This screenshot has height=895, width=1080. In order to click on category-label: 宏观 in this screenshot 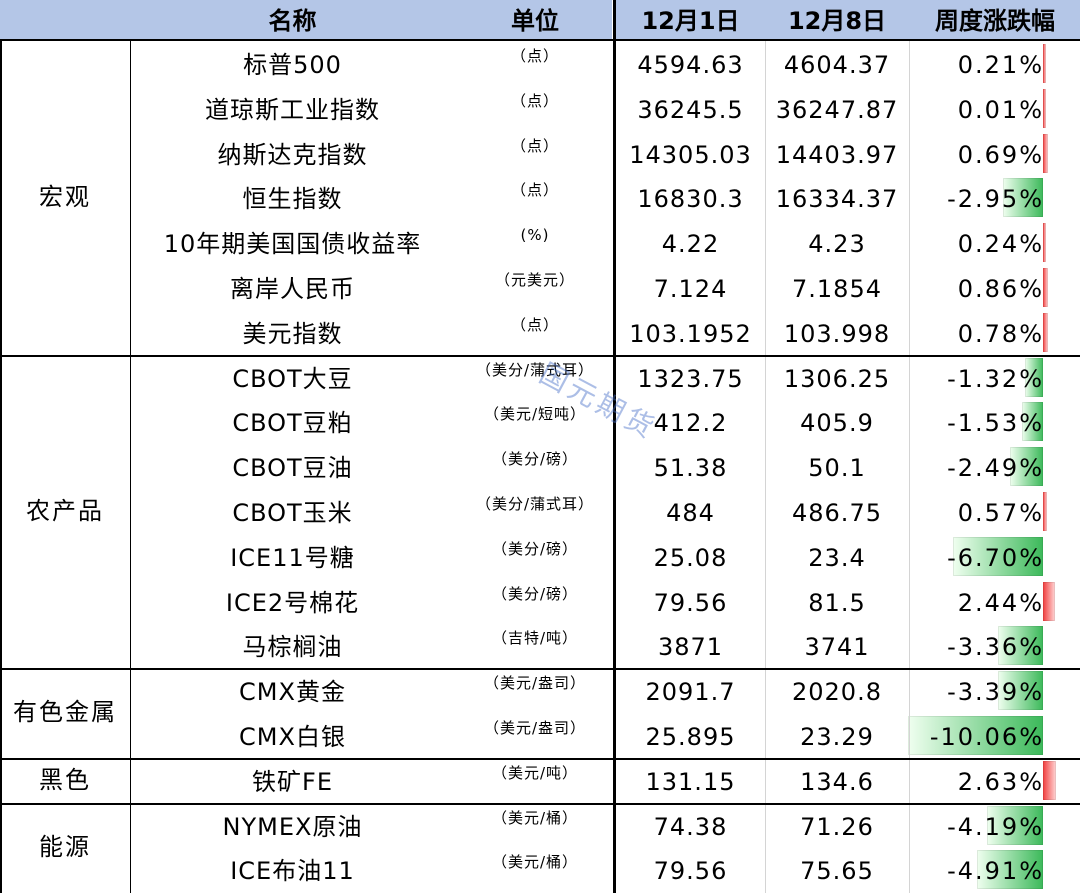, I will do `click(65, 197)`.